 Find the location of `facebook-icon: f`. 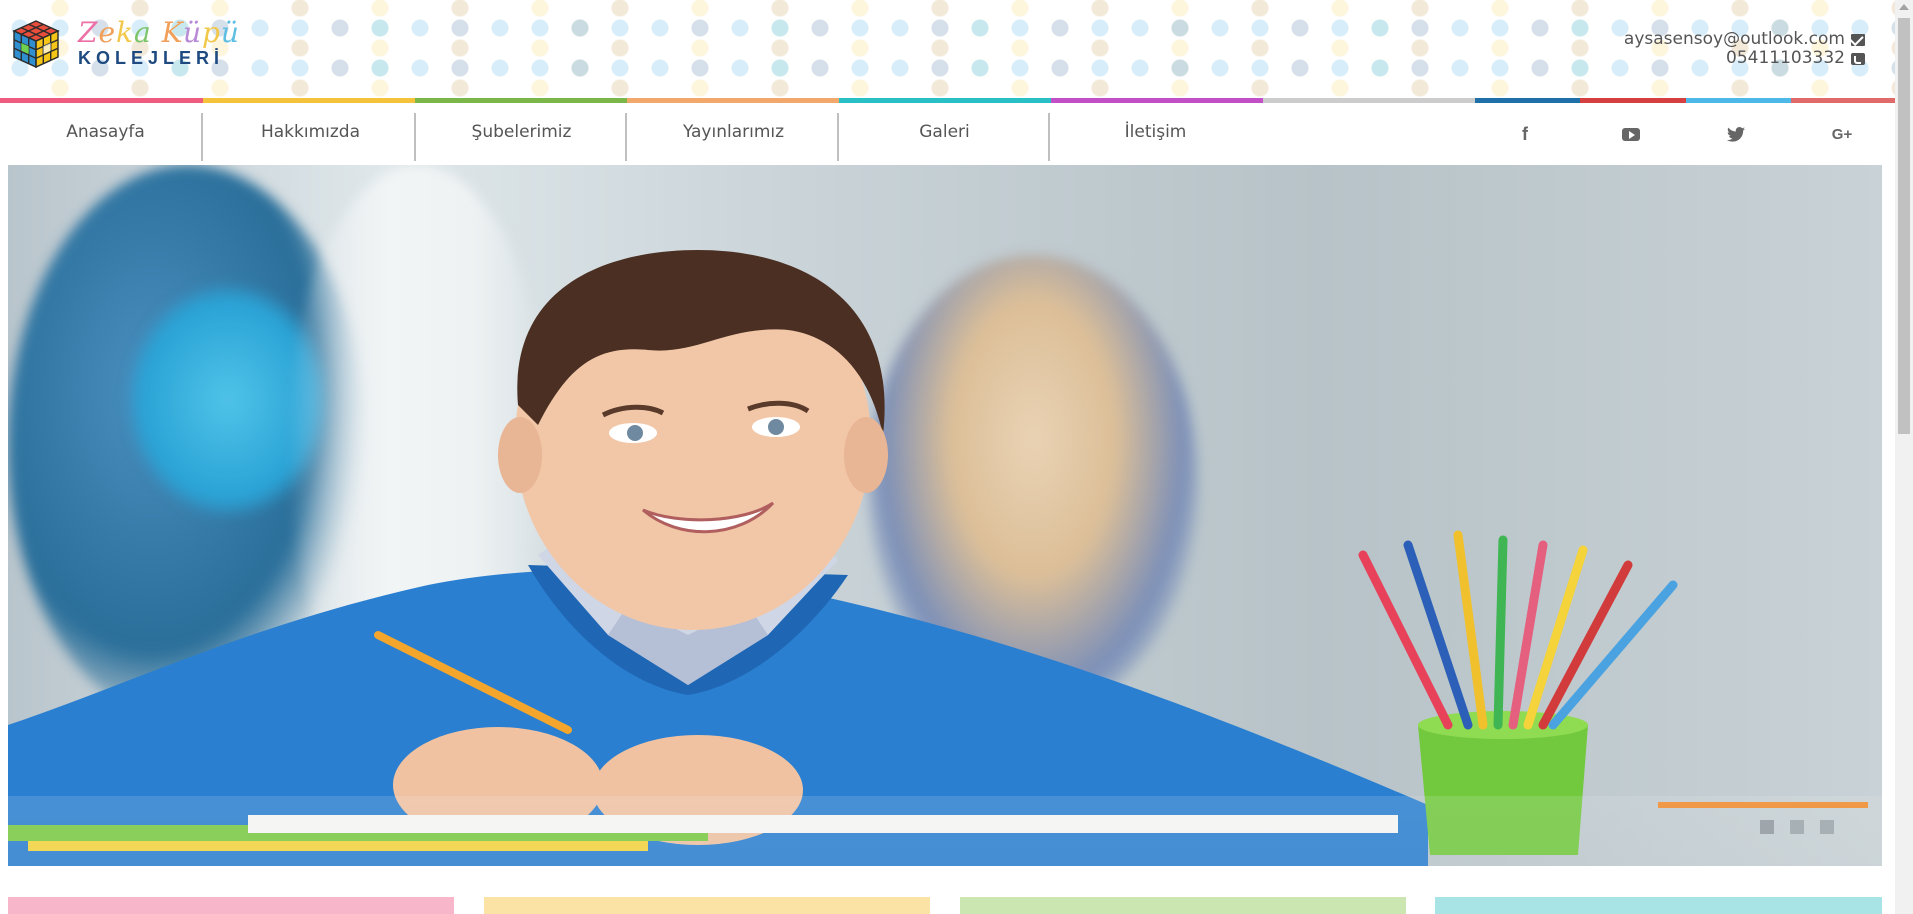

facebook-icon: f is located at coordinates (1525, 133).